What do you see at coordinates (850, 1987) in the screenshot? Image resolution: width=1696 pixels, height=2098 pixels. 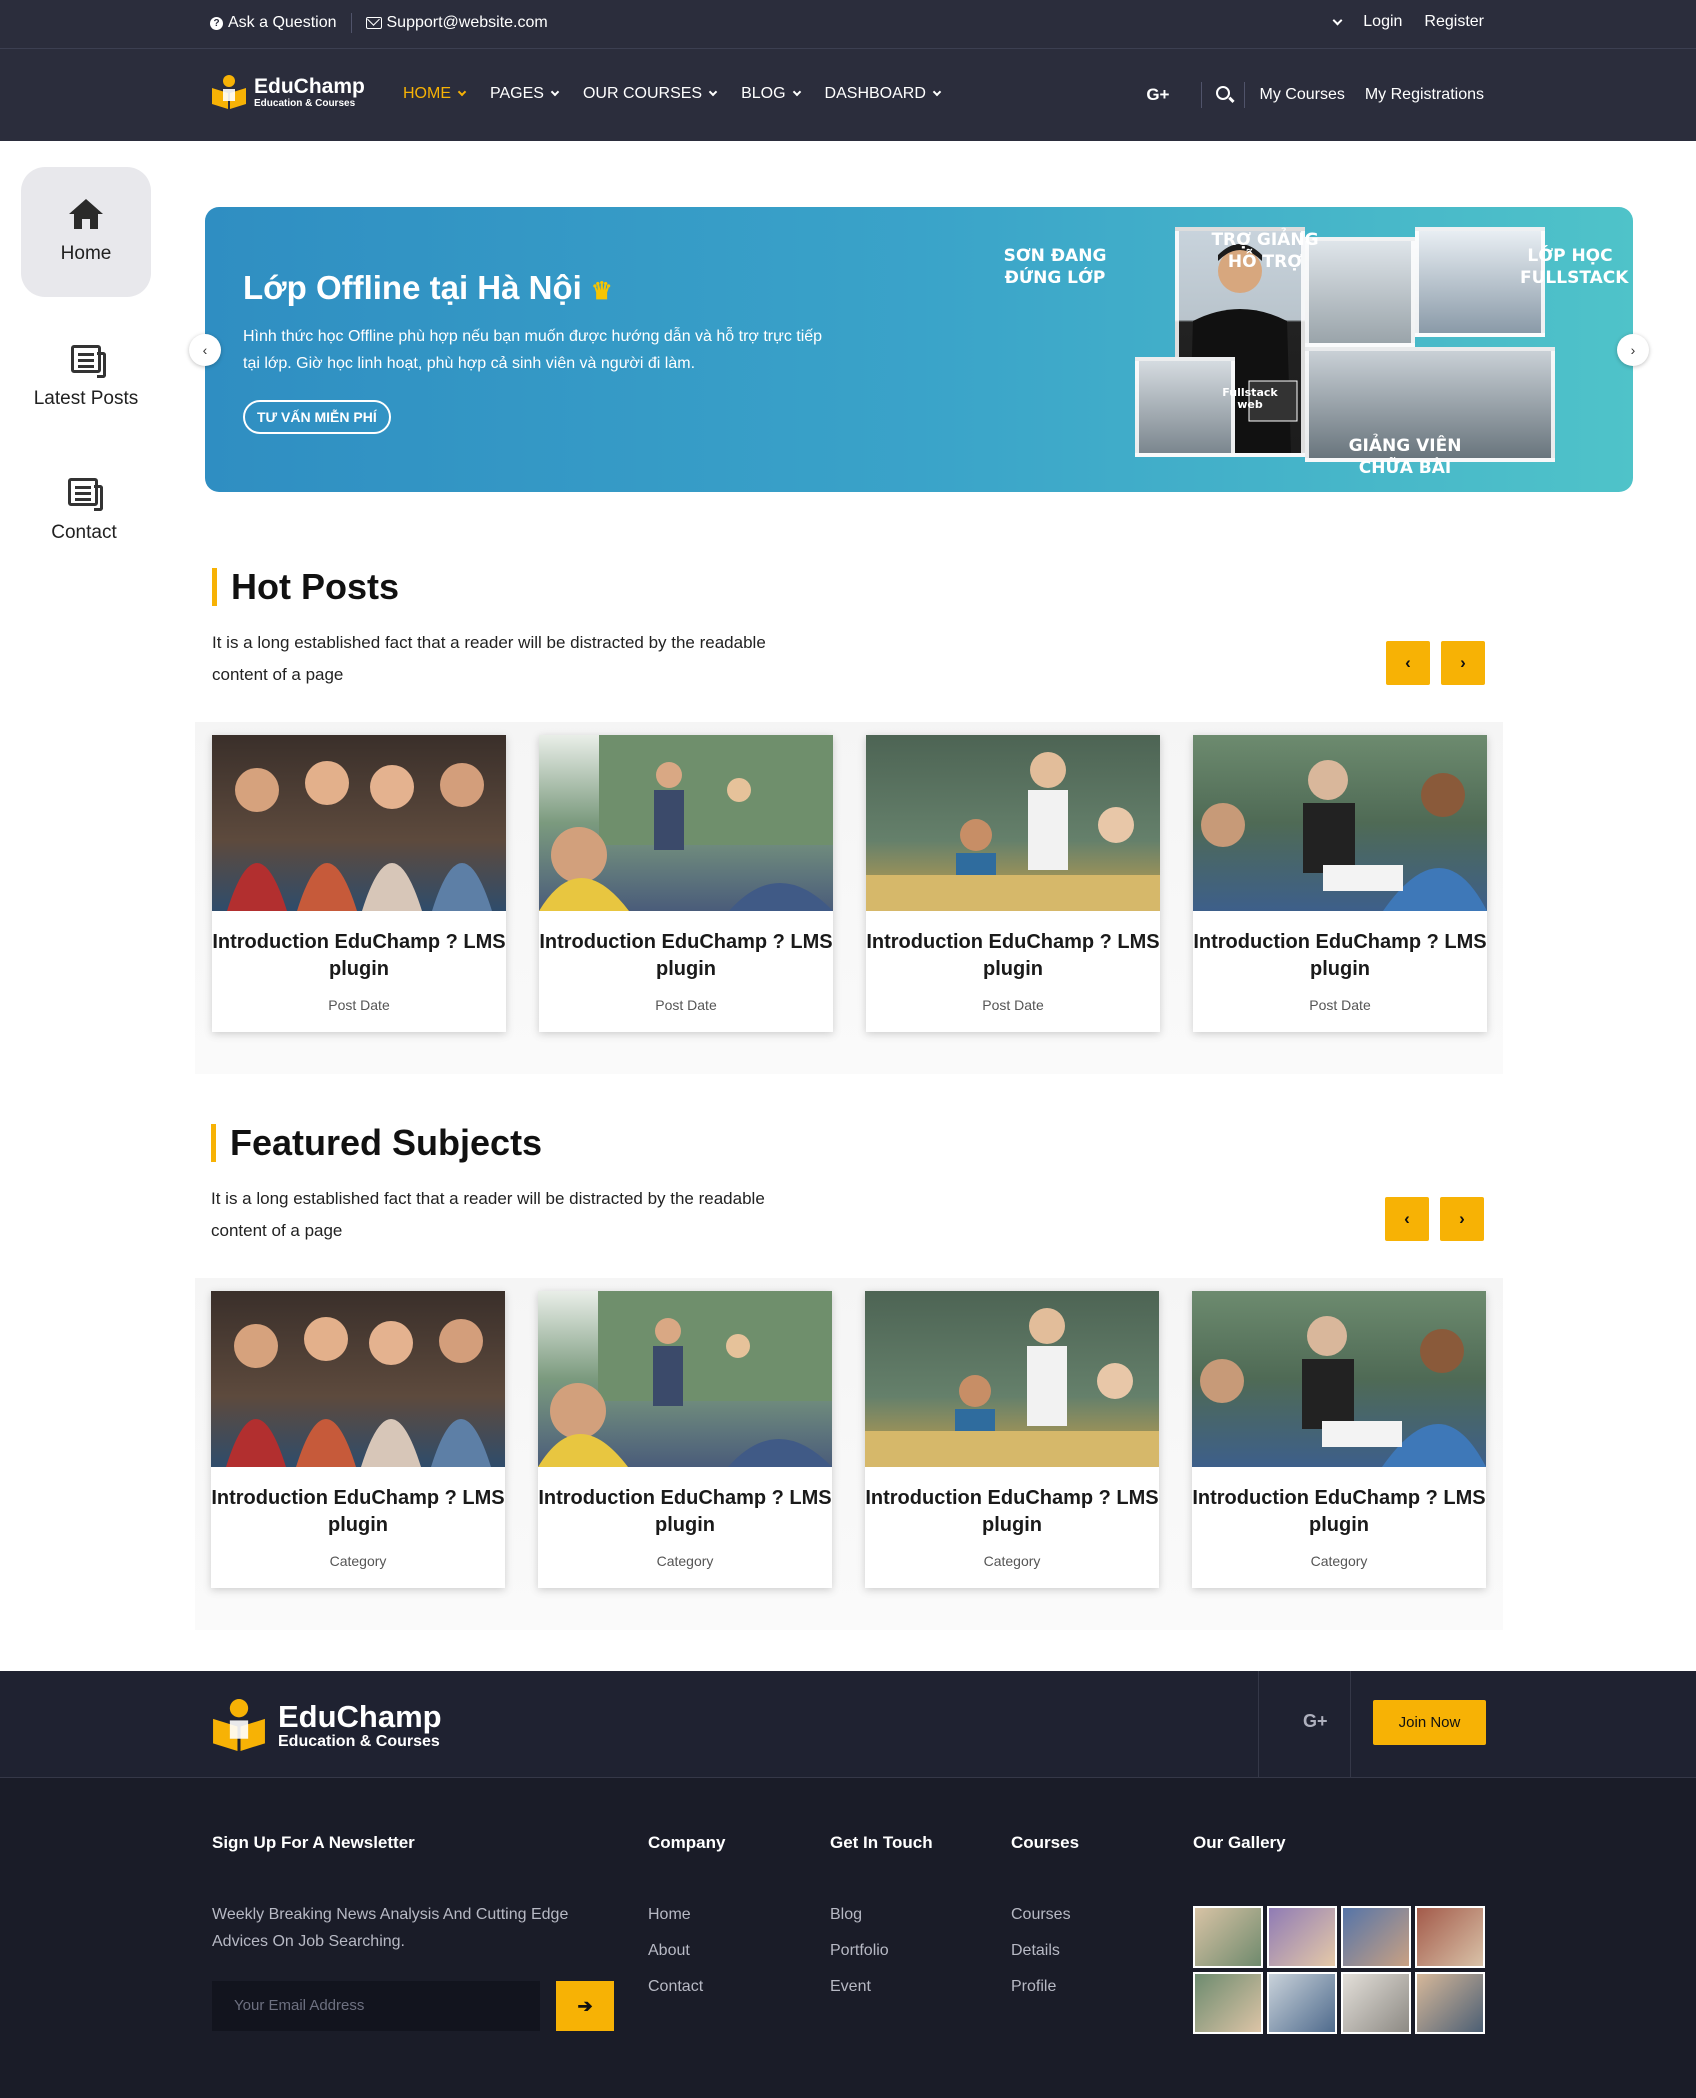 I see `footer-link-event: Event` at bounding box center [850, 1987].